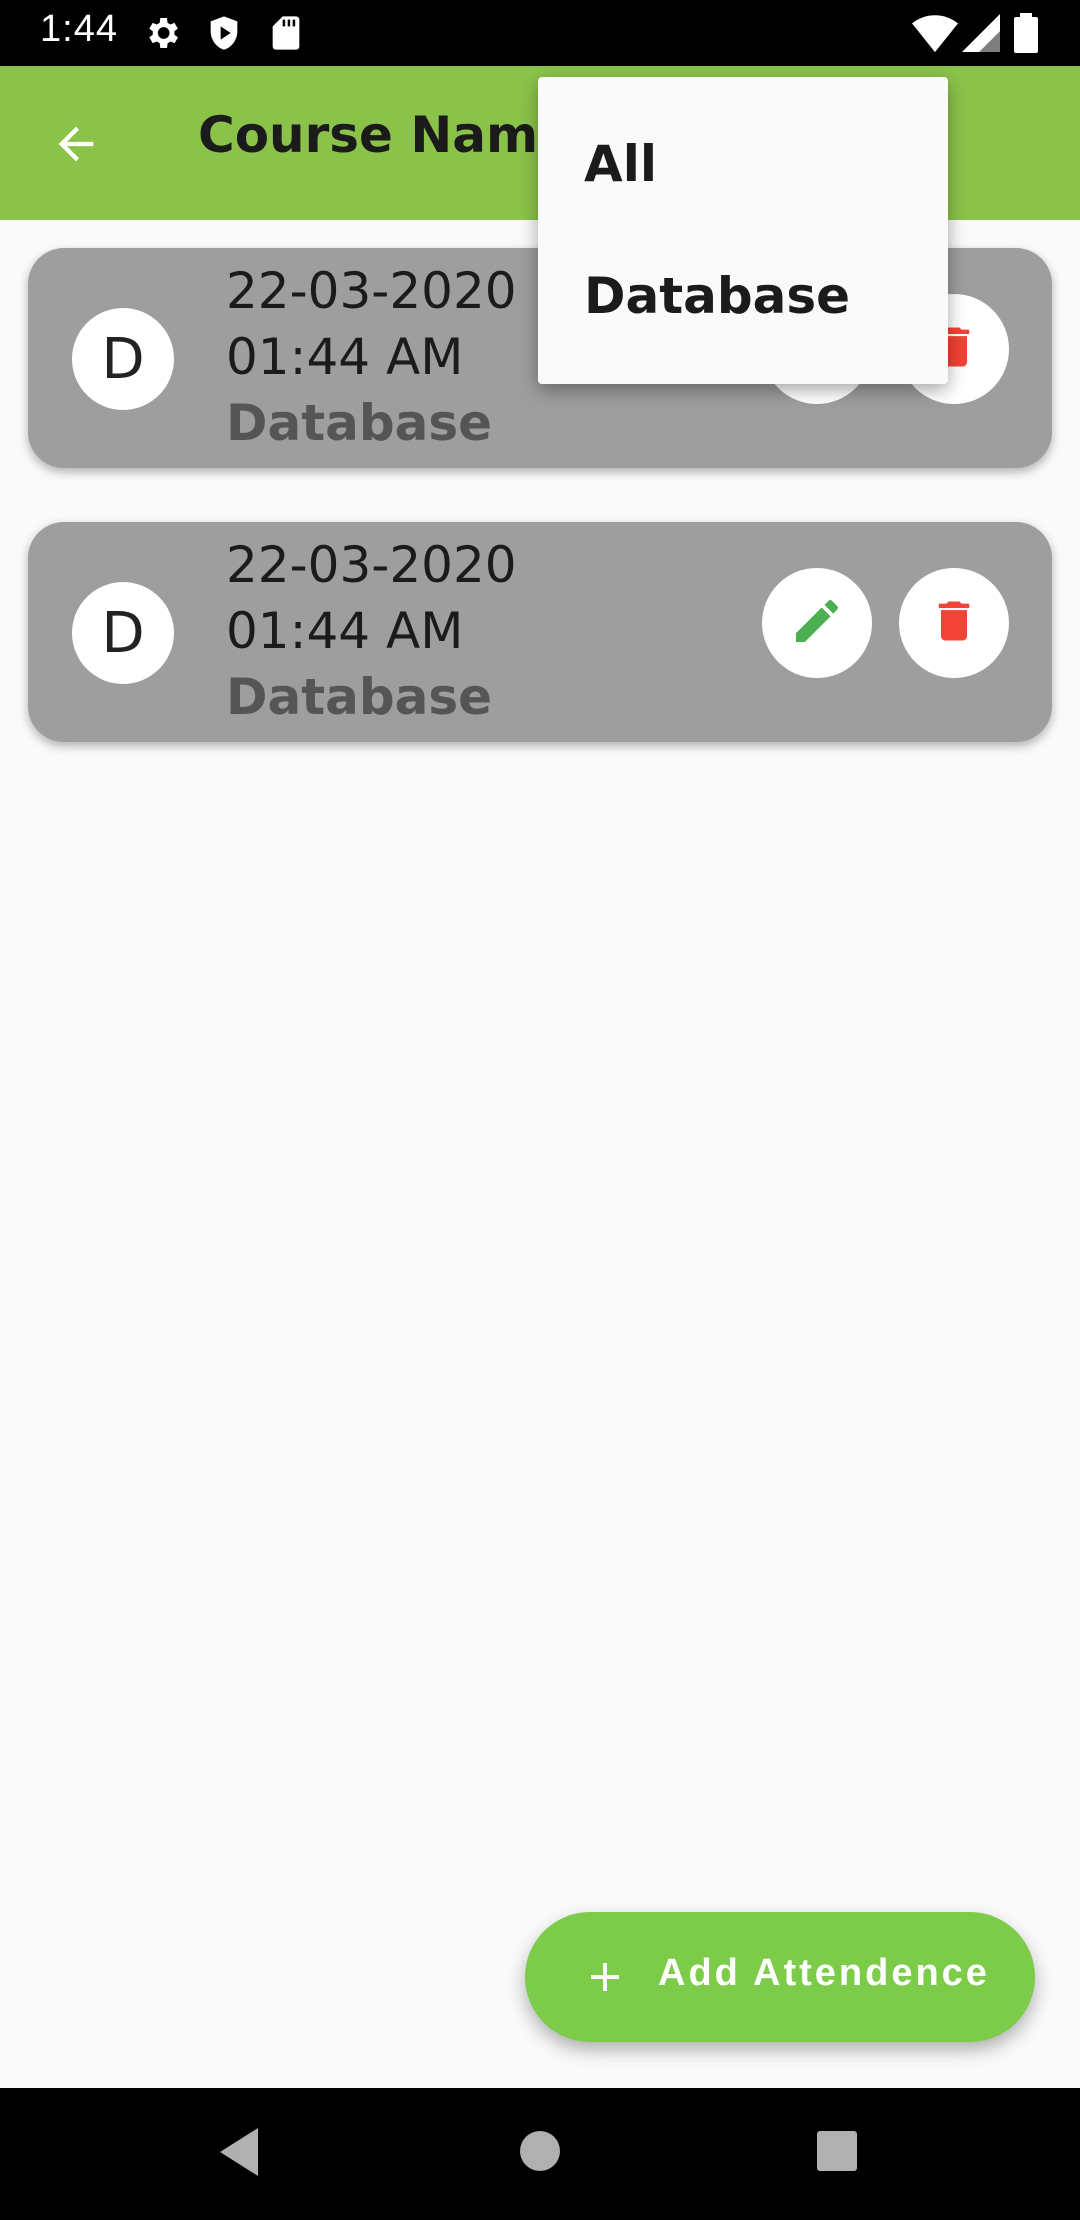 This screenshot has width=1080, height=2220. What do you see at coordinates (1026, 35) in the screenshot?
I see `battery-icon` at bounding box center [1026, 35].